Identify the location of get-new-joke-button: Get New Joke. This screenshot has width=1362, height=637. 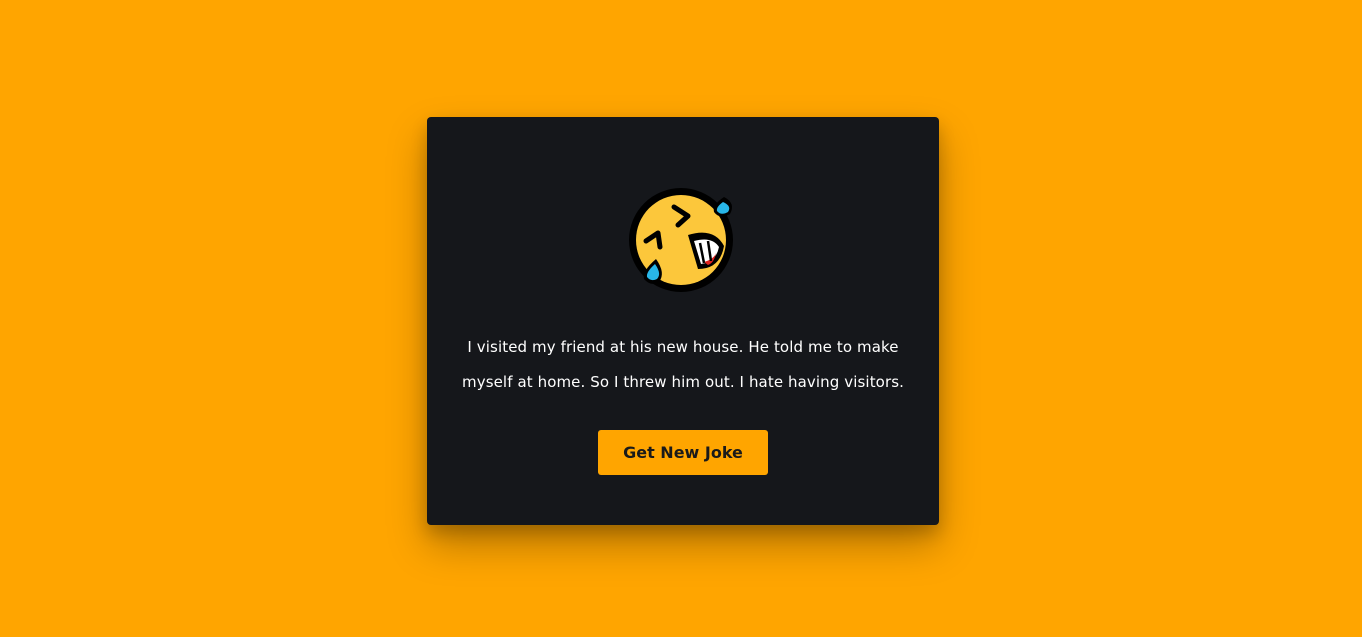
(683, 452).